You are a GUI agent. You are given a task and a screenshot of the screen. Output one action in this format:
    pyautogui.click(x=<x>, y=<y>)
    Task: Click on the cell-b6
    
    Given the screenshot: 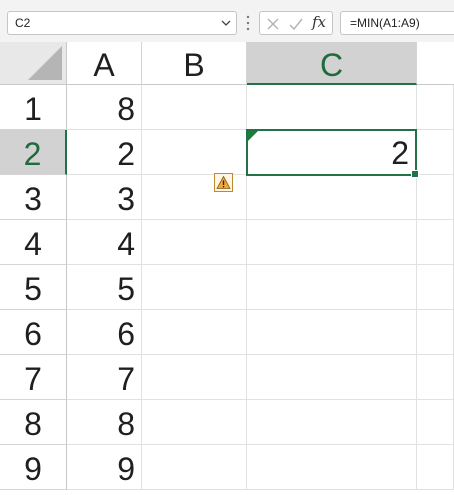 What is the action you would take?
    pyautogui.click(x=194, y=332)
    